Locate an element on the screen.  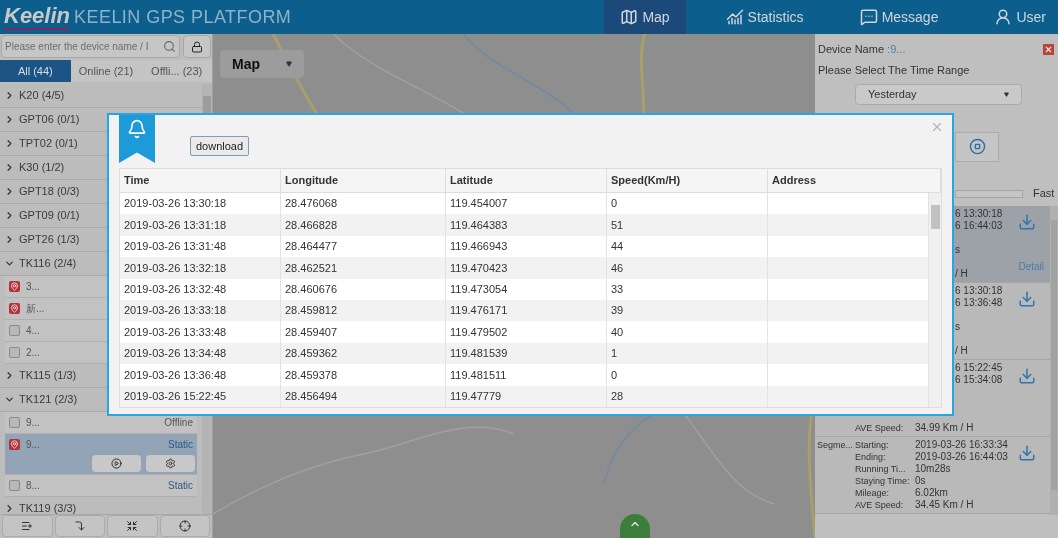
nav-tab: Message is located at coordinates (899, 17).